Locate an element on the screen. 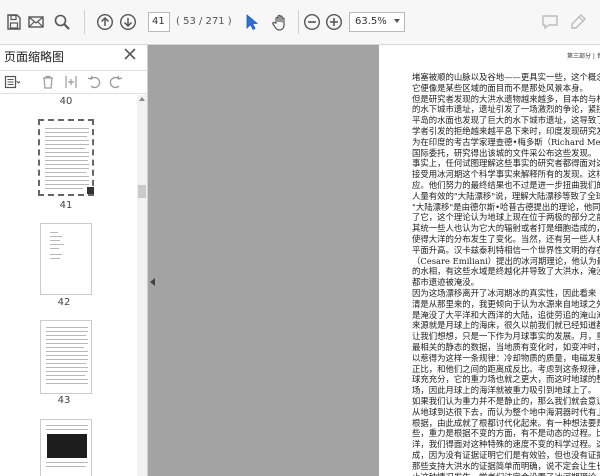 Image resolution: width=600 pixels, height=476 pixels. thumbnail-options-icon is located at coordinates (13, 83).